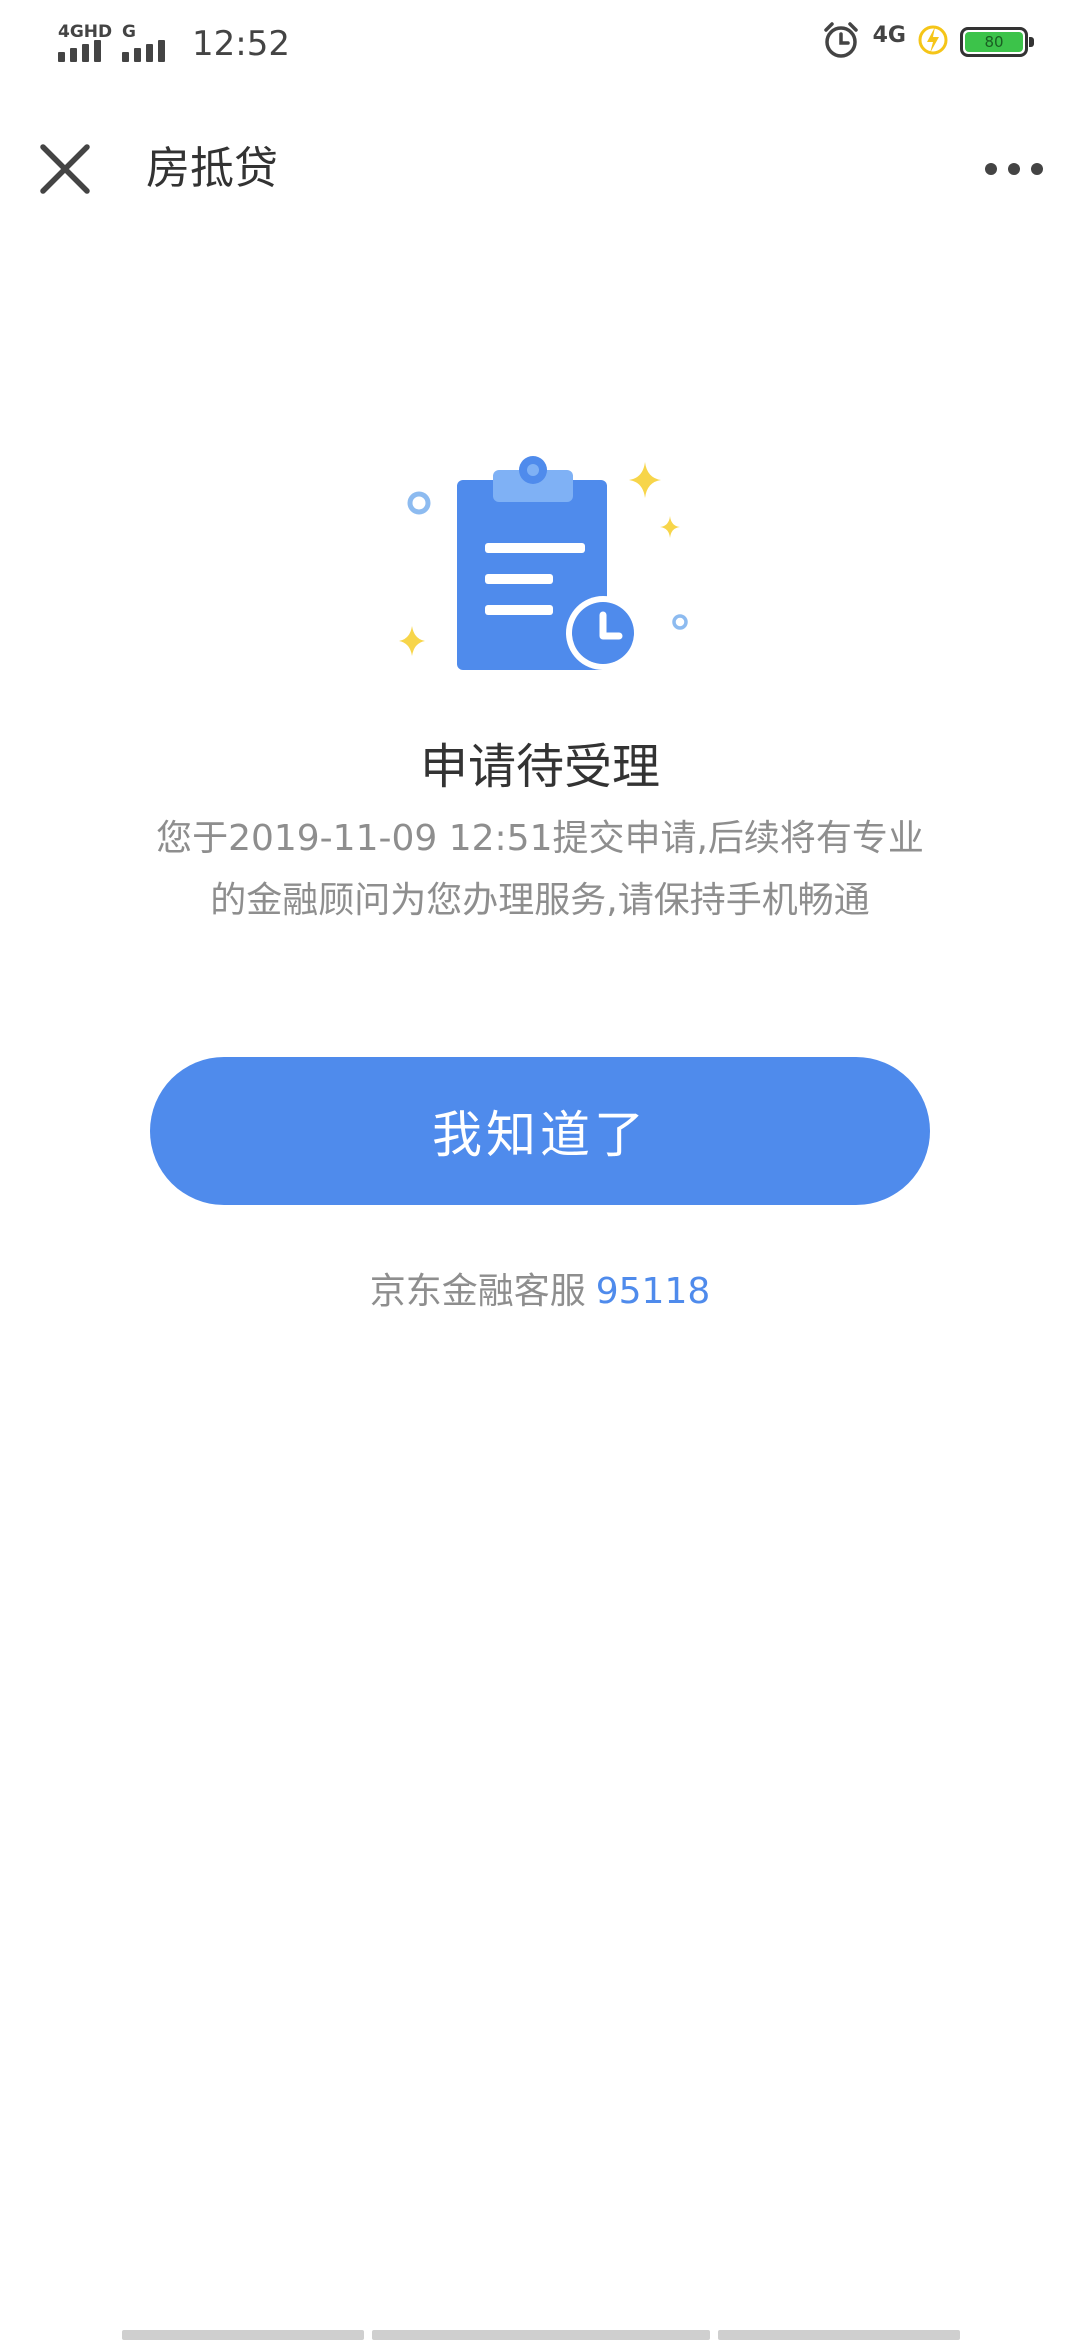  I want to click on status-bar-left: 4GHD G 12:52, so click(174, 41).